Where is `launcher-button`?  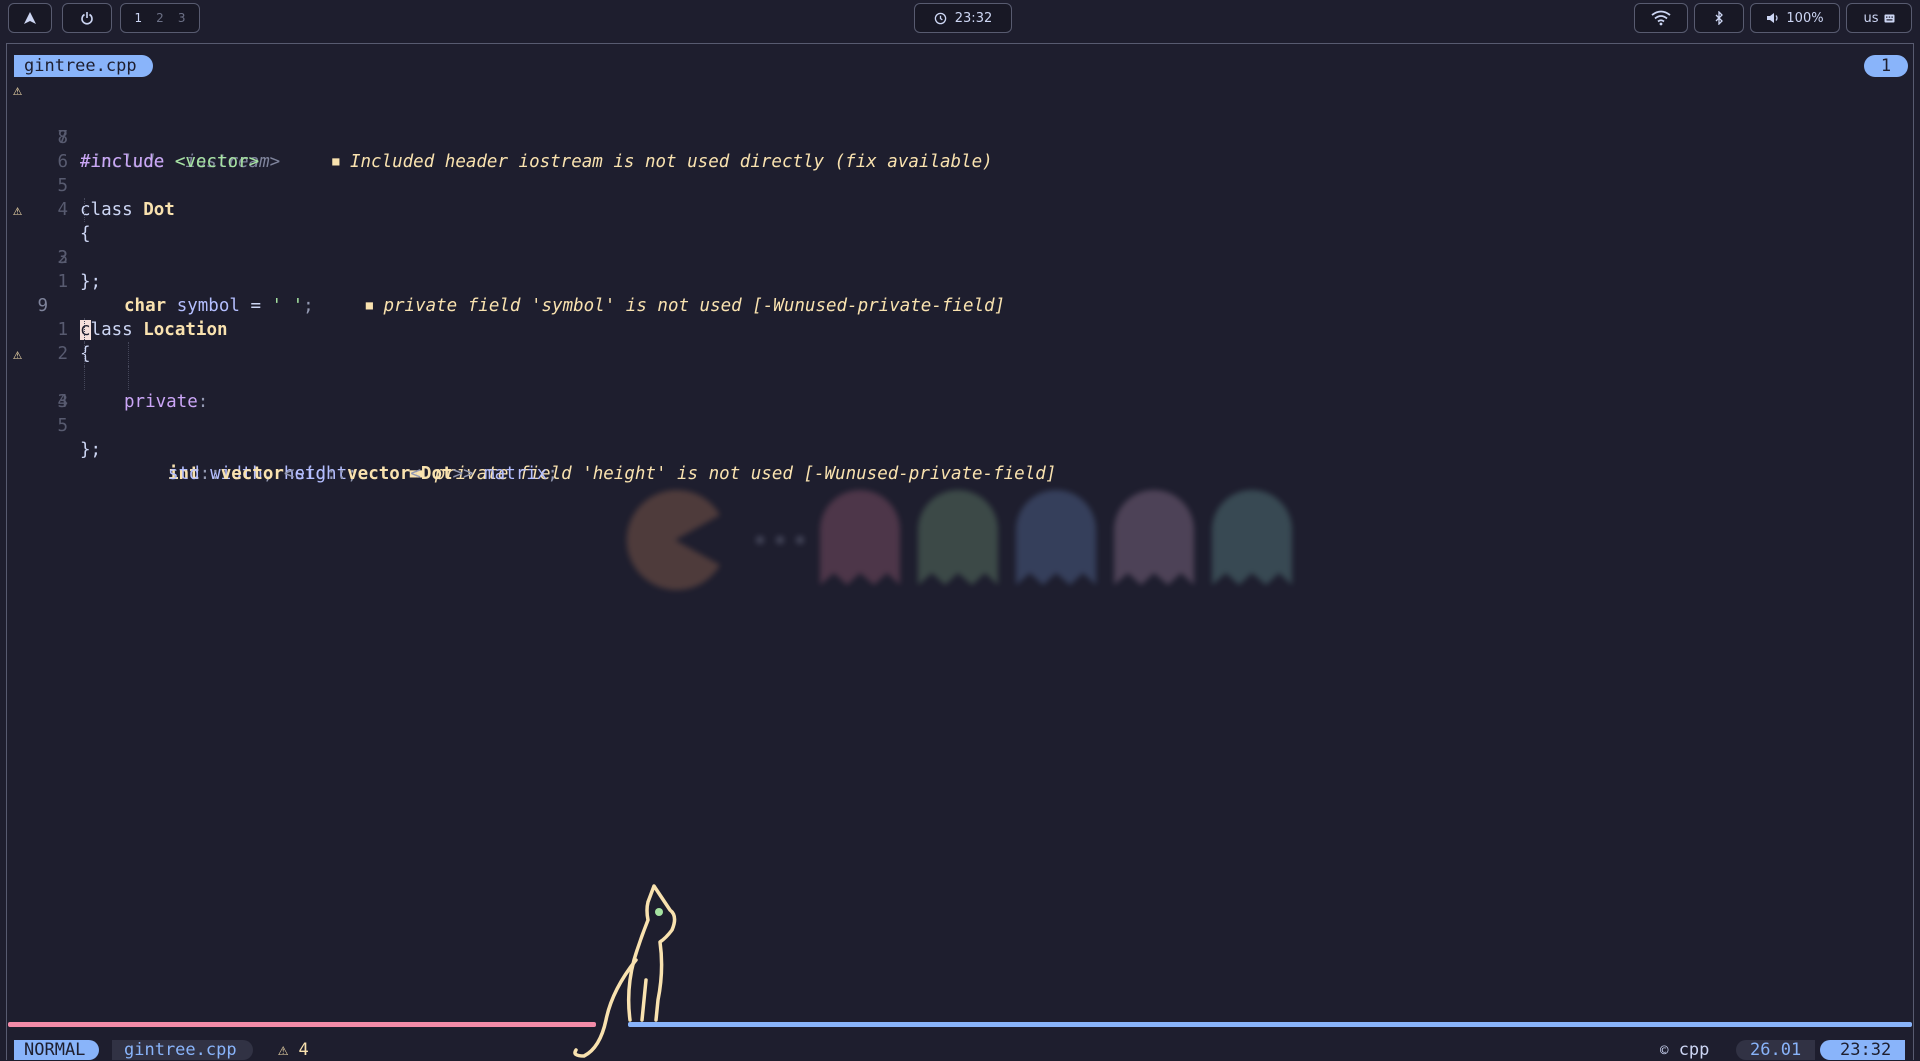 launcher-button is located at coordinates (30, 18).